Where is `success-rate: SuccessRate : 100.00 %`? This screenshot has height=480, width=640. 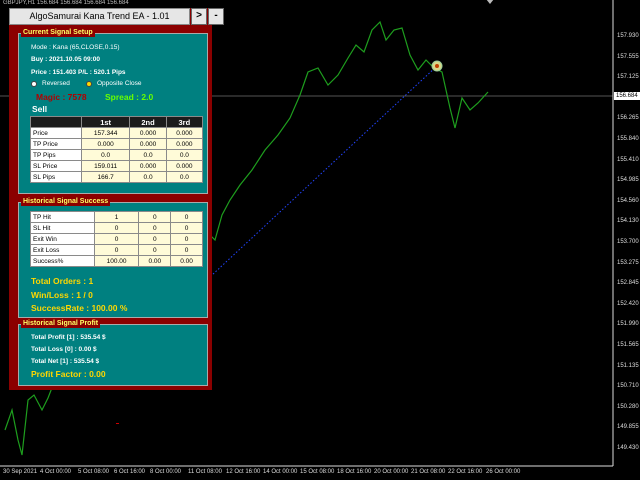
success-rate: SuccessRate : 100.00 % is located at coordinates (79, 308).